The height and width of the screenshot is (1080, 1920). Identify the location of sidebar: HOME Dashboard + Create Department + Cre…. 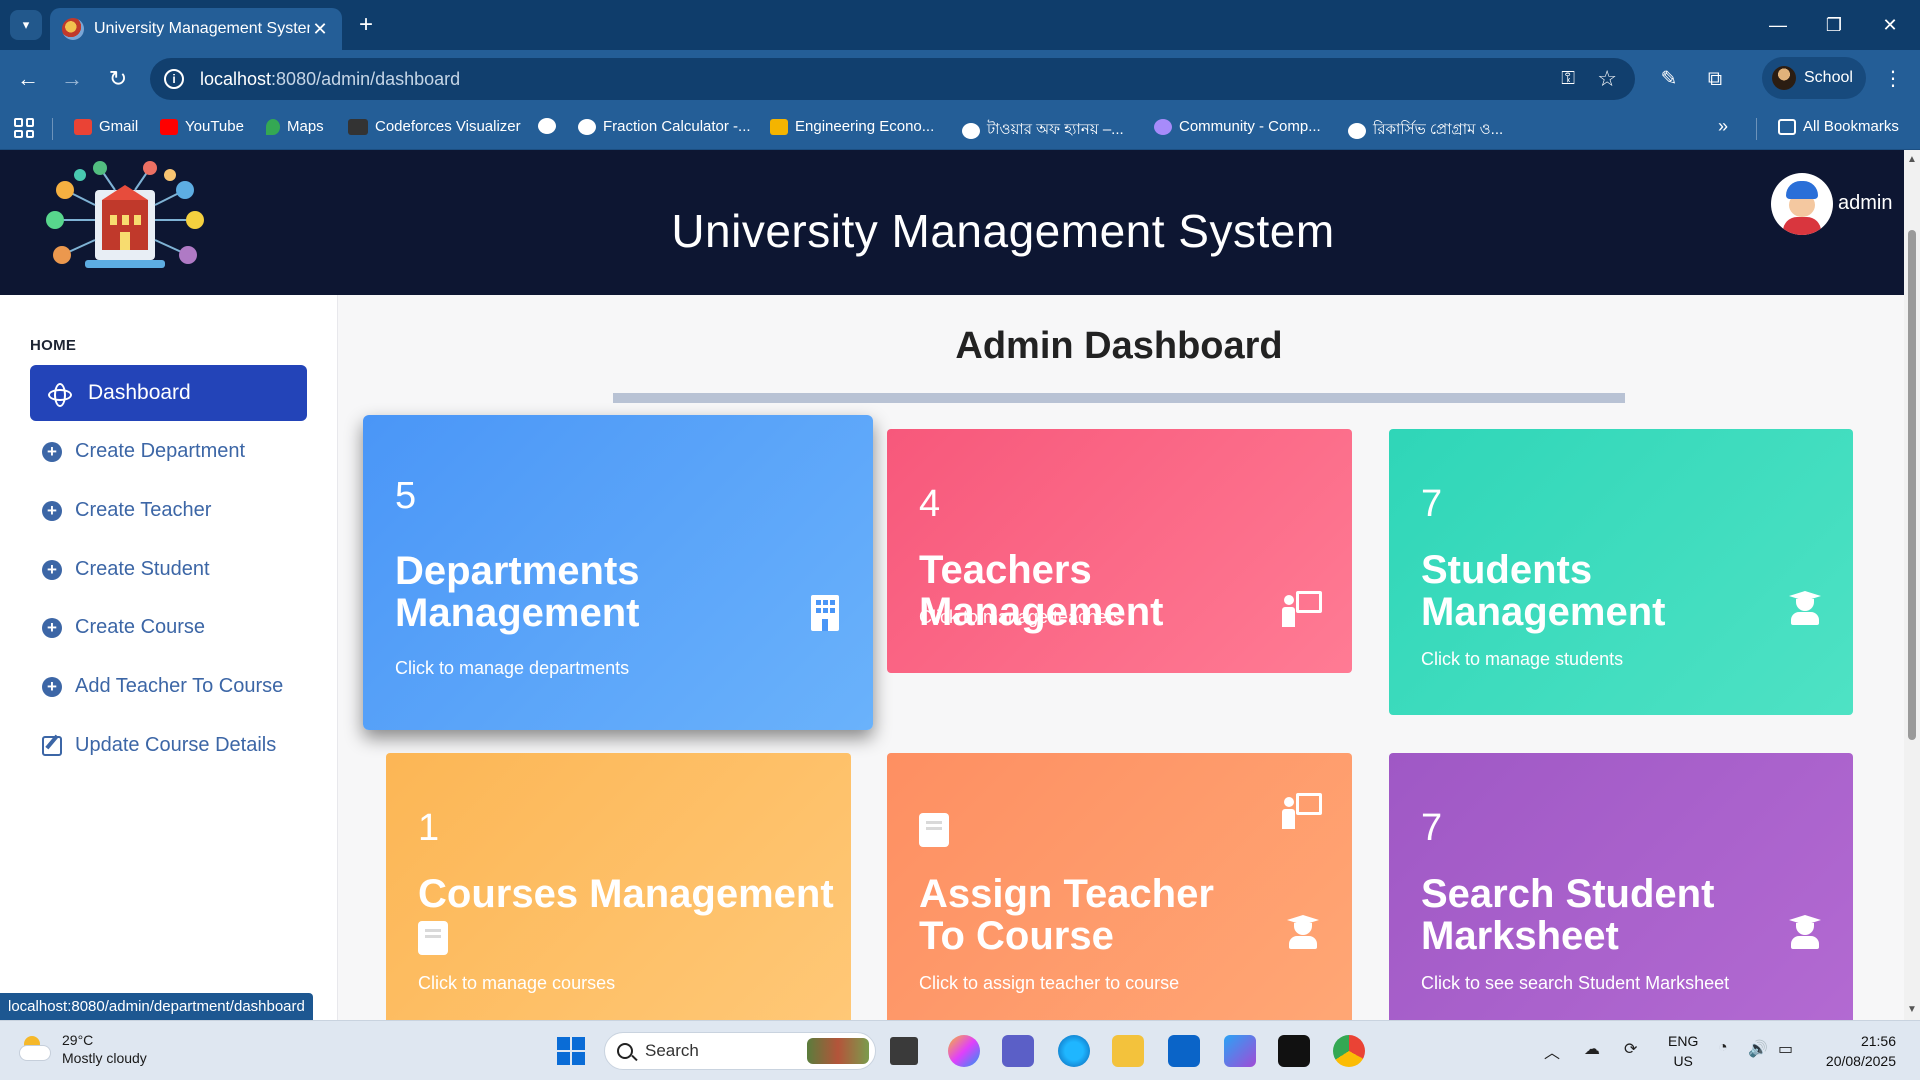
(169, 657).